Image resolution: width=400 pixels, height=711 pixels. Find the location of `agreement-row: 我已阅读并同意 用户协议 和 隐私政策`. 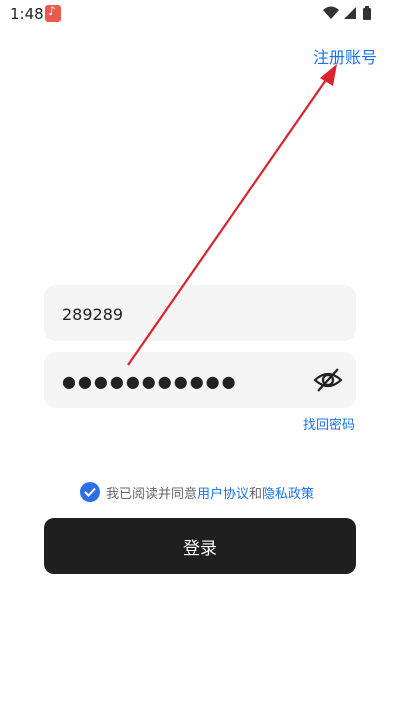

agreement-row: 我已阅读并同意 用户协议 和 隐私政策 is located at coordinates (197, 492).